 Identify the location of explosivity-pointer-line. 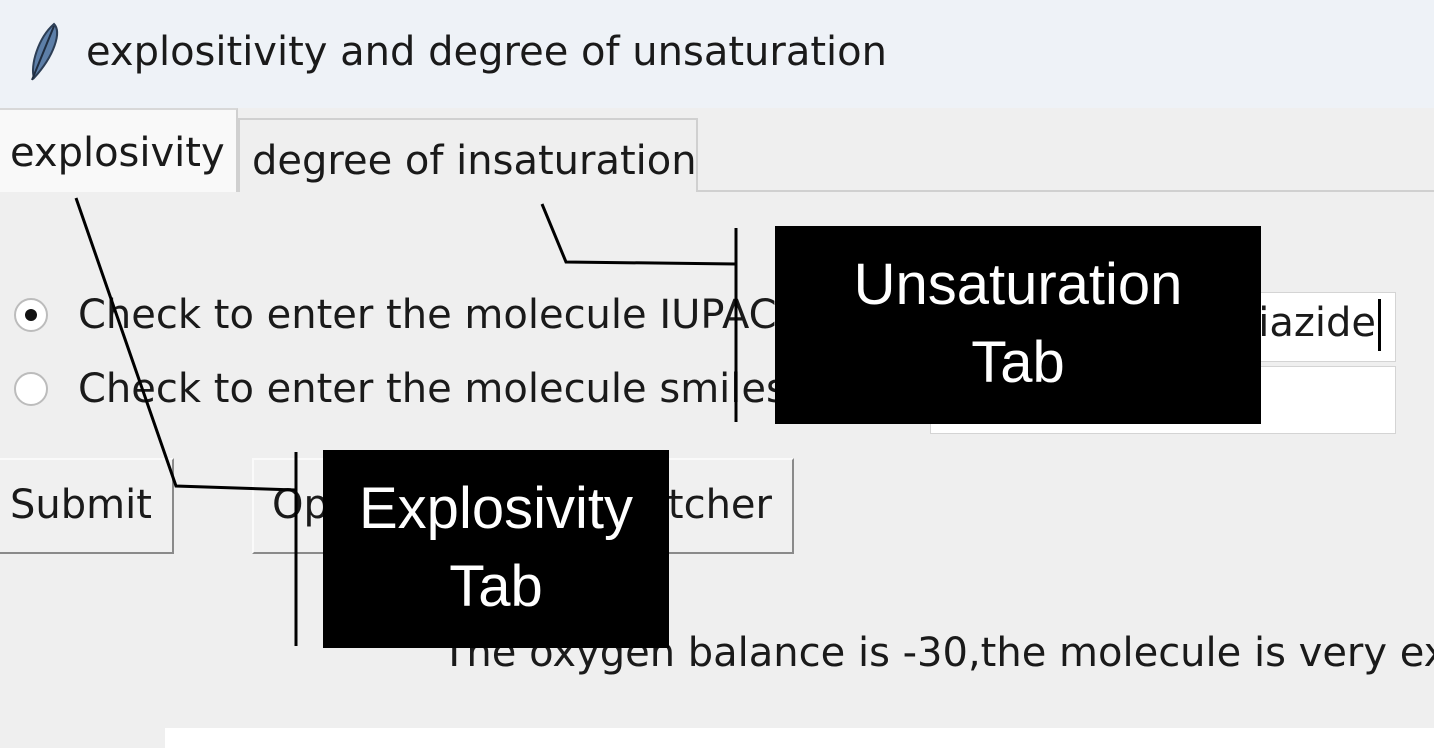
(185, 344).